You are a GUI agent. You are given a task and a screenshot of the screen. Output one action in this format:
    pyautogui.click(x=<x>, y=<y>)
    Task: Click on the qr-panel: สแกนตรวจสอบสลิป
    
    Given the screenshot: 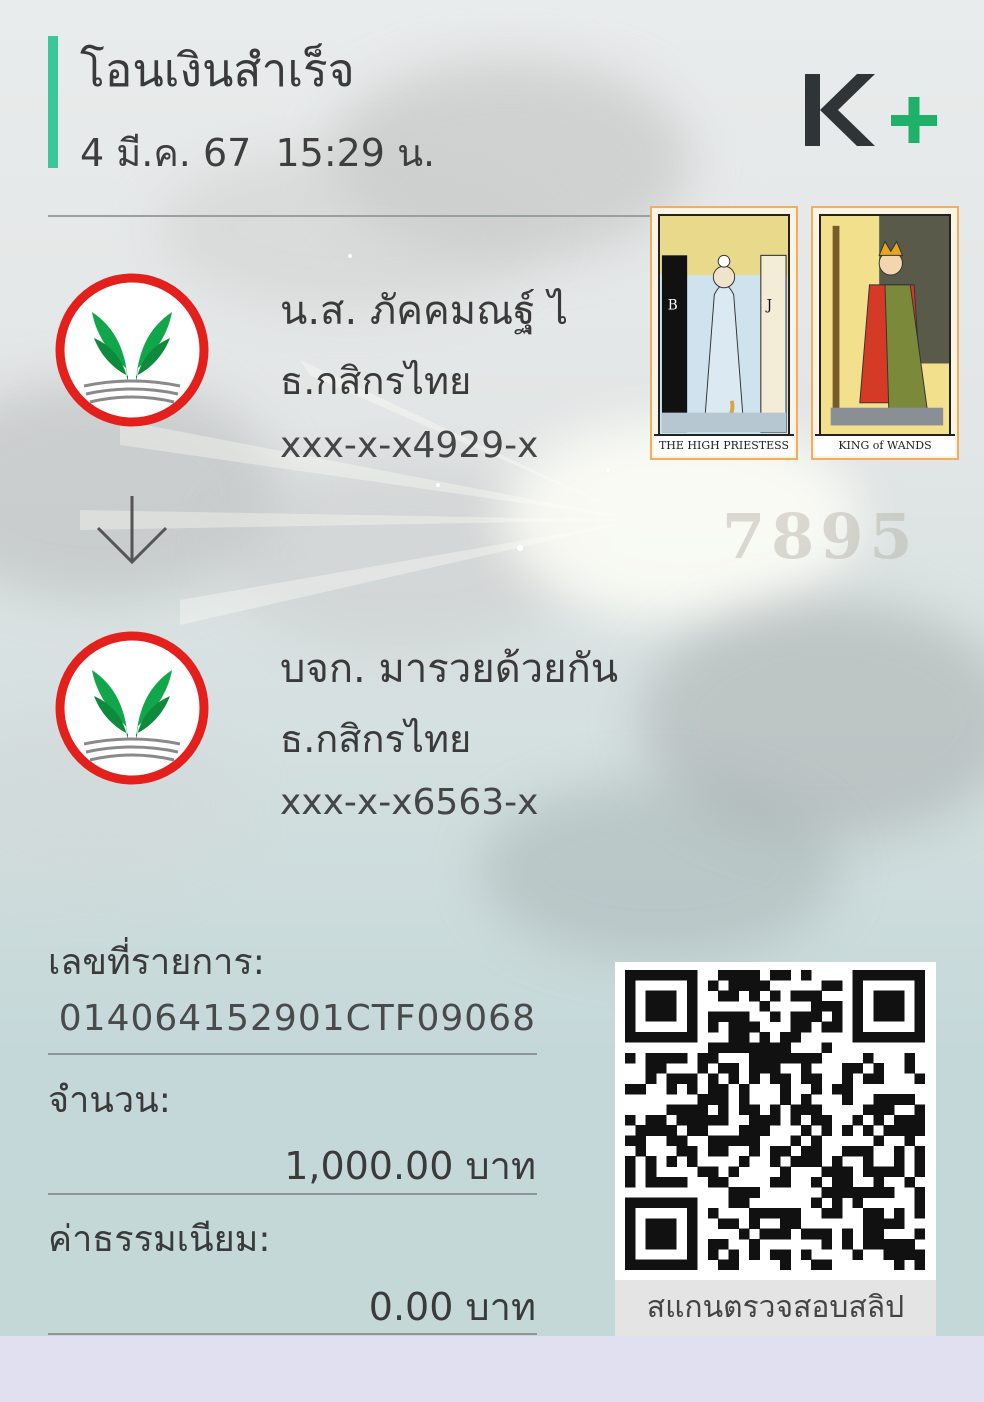 What is the action you would take?
    pyautogui.click(x=775, y=1149)
    